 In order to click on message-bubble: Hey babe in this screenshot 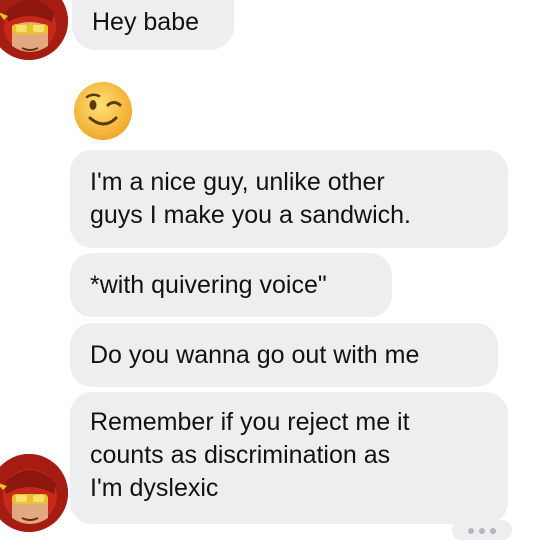, I will do `click(153, 25)`.